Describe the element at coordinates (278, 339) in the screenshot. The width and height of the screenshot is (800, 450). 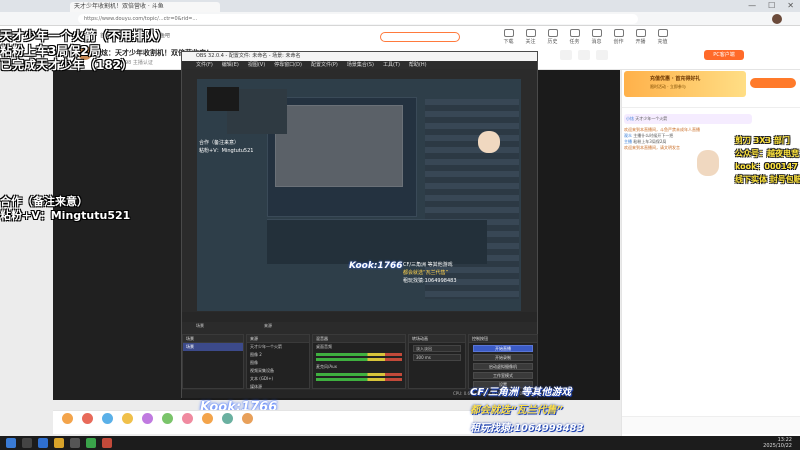
I see `sources-dock-header: 来源` at that location.